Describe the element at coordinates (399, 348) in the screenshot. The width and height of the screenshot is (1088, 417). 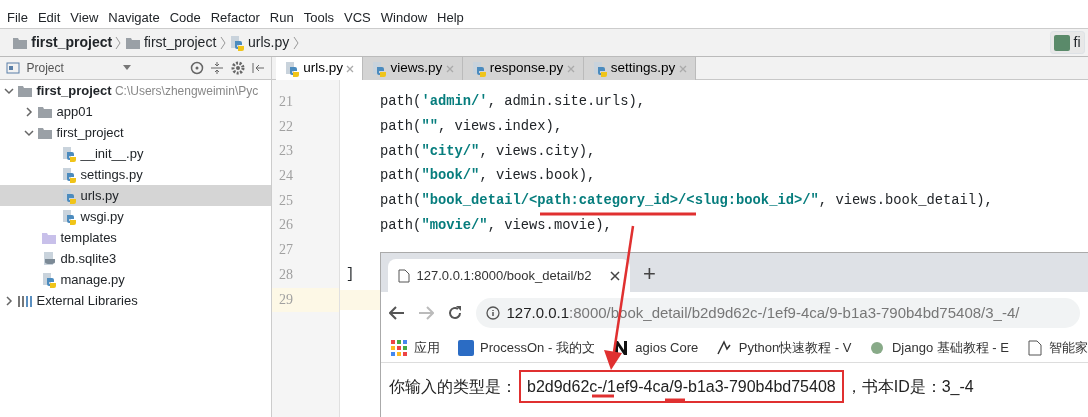
I see `apps-grid-icon` at that location.